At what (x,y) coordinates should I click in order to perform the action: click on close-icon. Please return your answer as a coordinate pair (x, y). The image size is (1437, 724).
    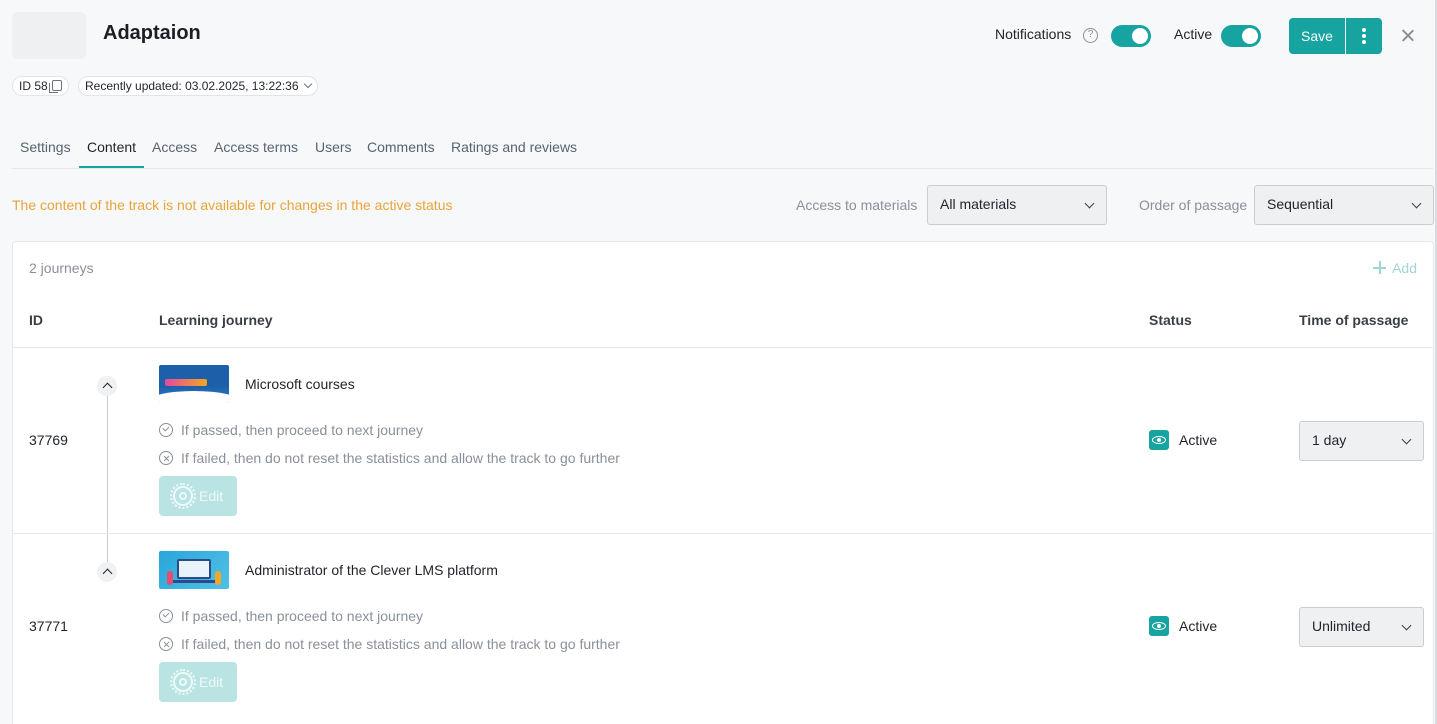
    Looking at the image, I should click on (1408, 36).